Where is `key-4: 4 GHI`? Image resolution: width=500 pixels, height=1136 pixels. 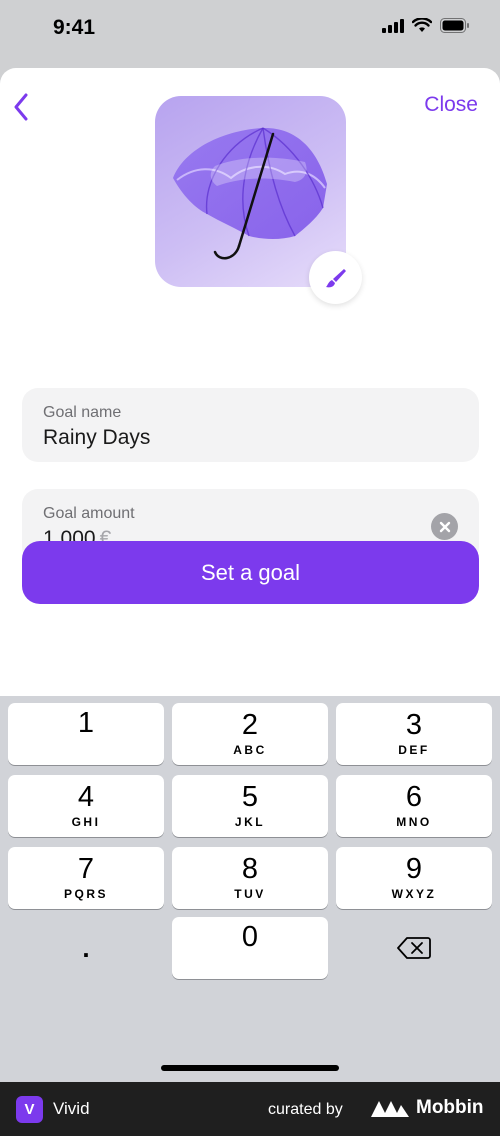 key-4: 4 GHI is located at coordinates (86, 806).